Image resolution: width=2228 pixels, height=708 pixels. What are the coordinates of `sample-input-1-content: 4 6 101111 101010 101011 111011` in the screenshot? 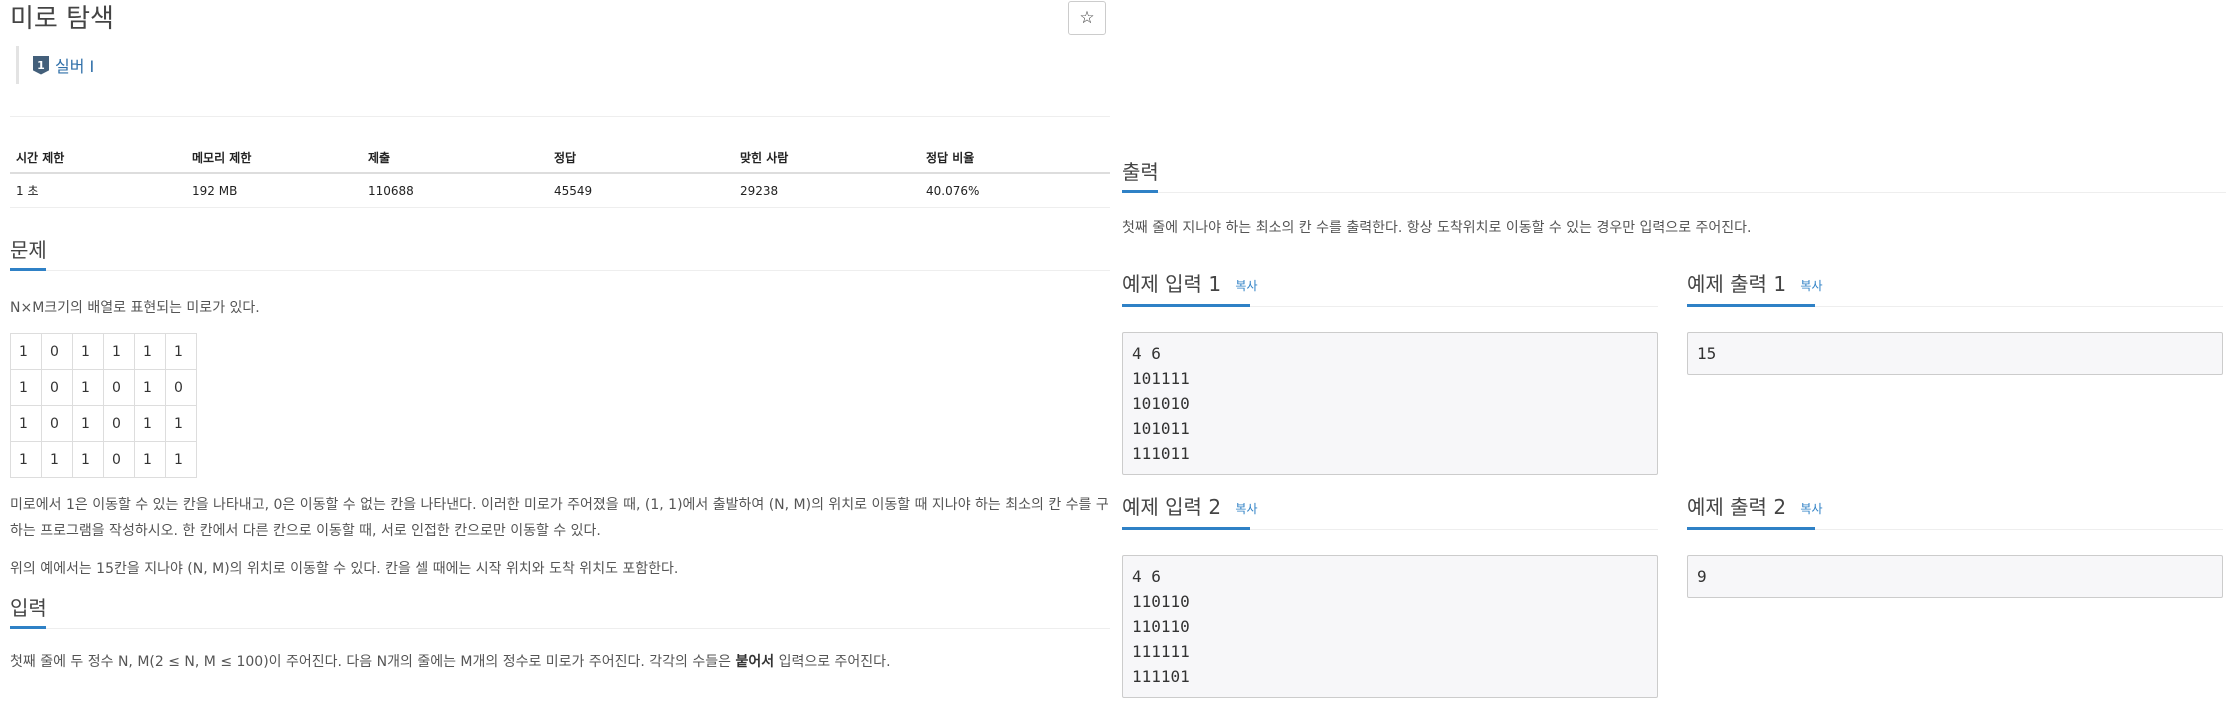 It's located at (1390, 403).